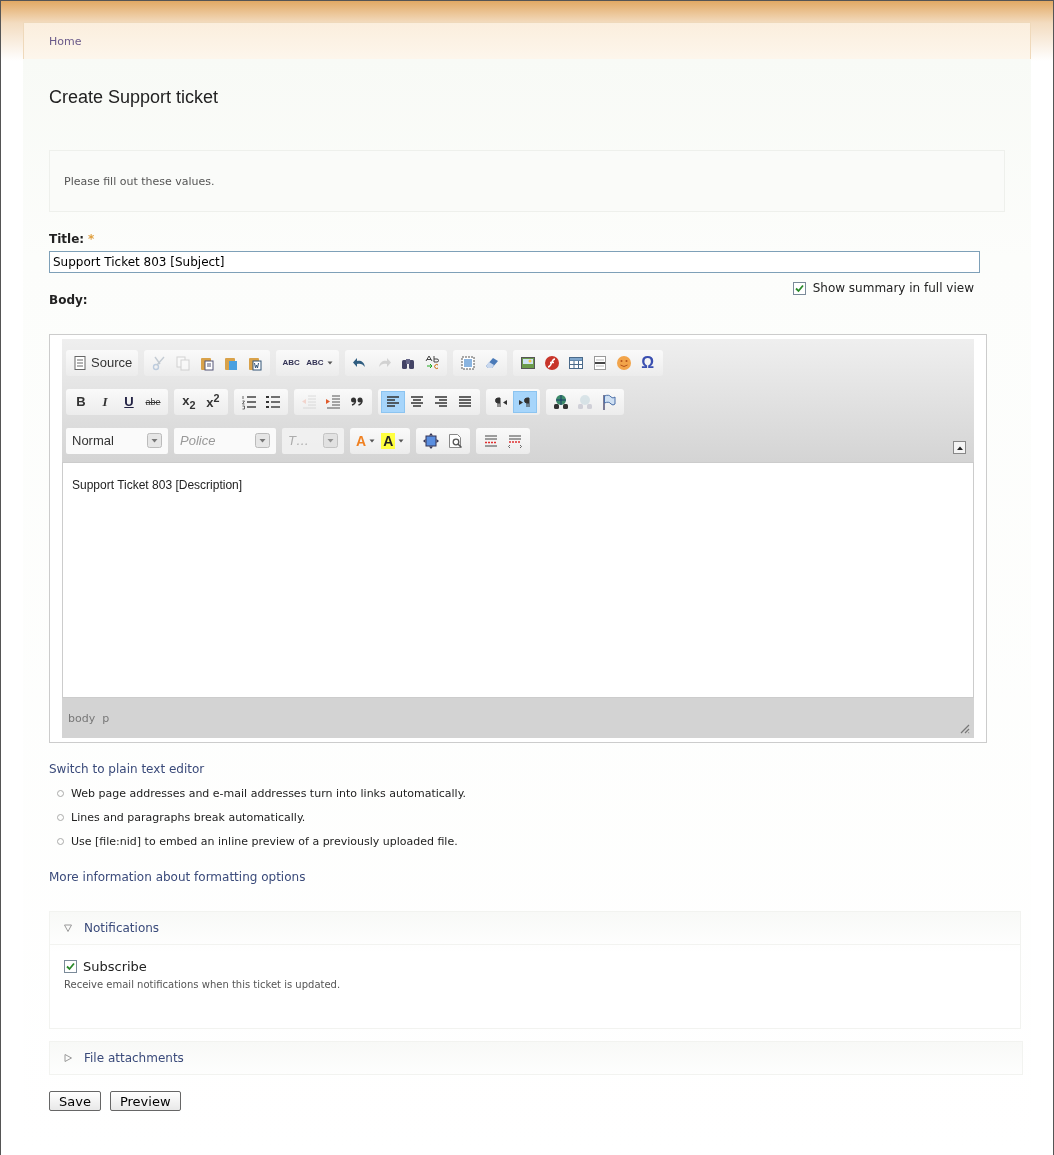 The height and width of the screenshot is (1155, 1054). Describe the element at coordinates (309, 401) in the screenshot. I see `outdent-icon` at that location.